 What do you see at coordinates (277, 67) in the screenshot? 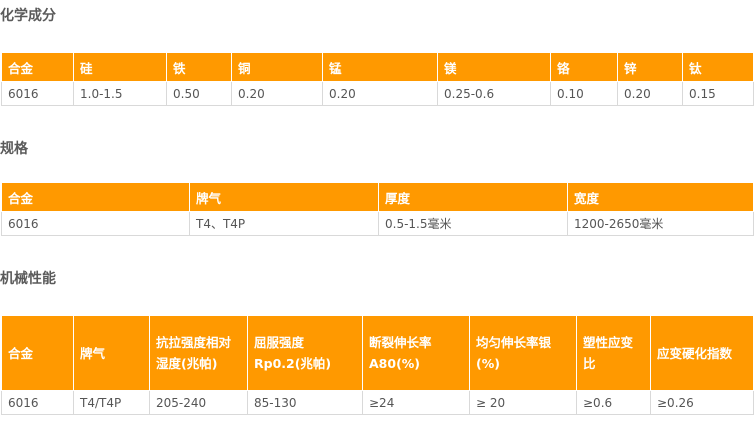
I see `header-cell: 铜` at bounding box center [277, 67].